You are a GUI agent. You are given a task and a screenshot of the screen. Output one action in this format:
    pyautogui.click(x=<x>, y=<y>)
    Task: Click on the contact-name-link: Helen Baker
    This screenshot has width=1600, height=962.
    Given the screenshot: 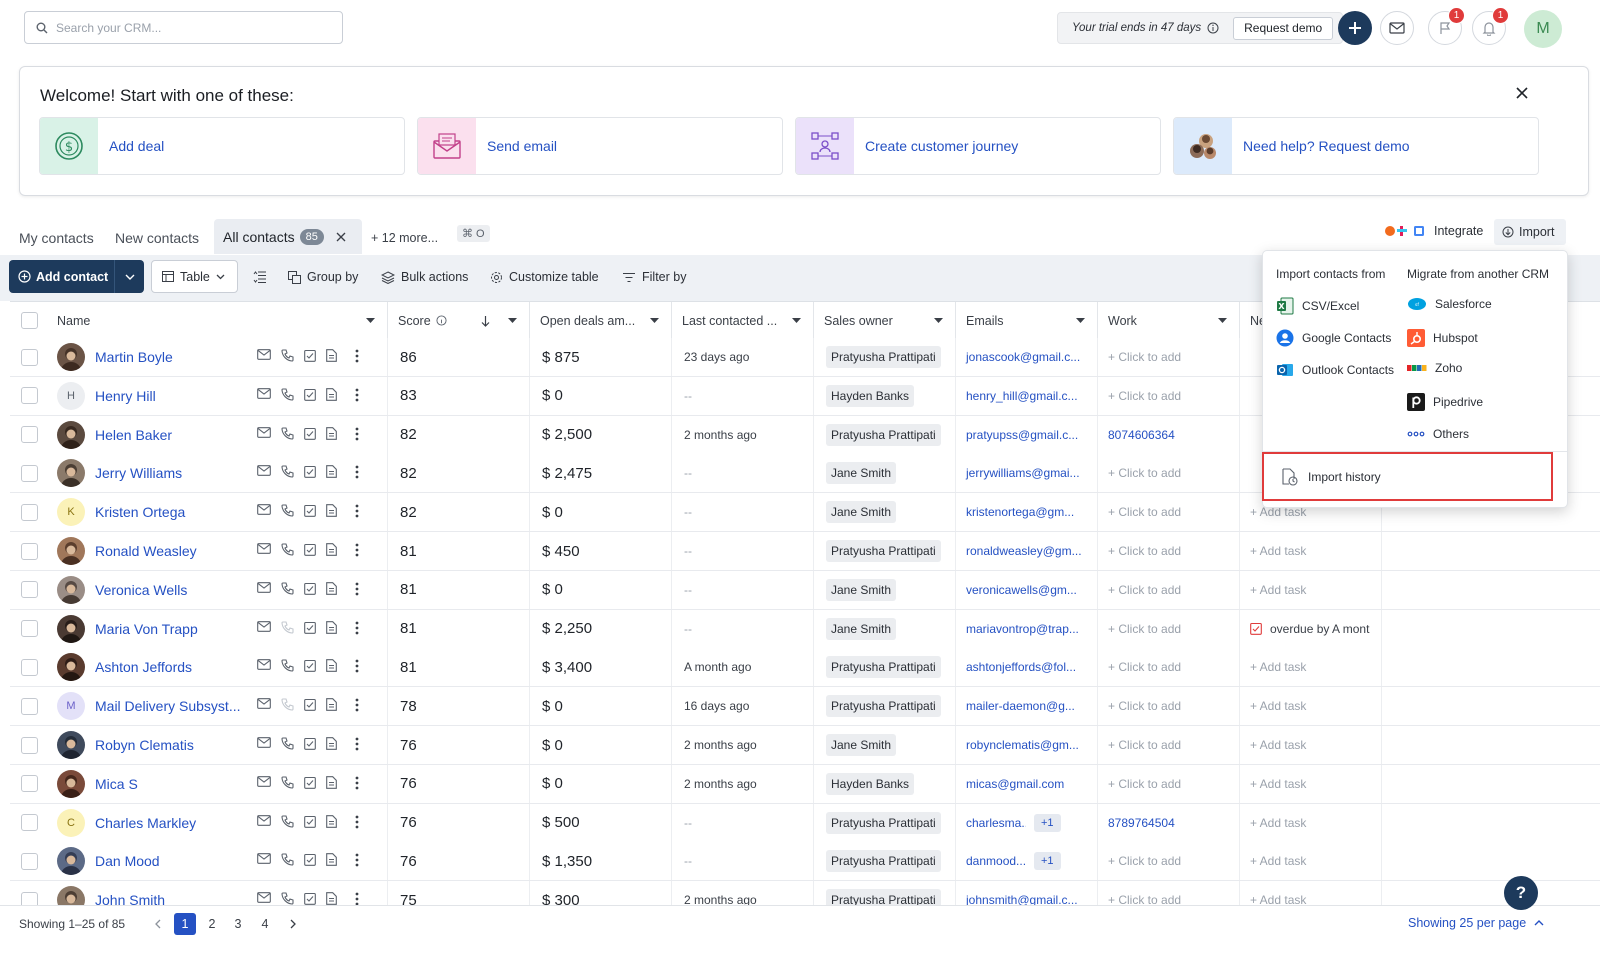 What is the action you would take?
    pyautogui.click(x=170, y=435)
    